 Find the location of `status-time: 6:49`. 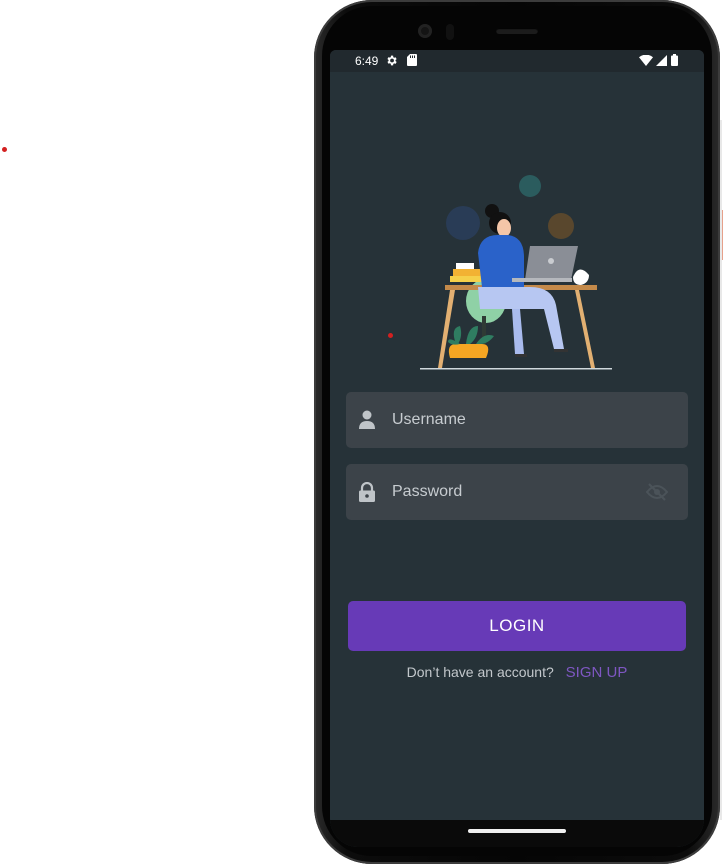

status-time: 6:49 is located at coordinates (367, 61).